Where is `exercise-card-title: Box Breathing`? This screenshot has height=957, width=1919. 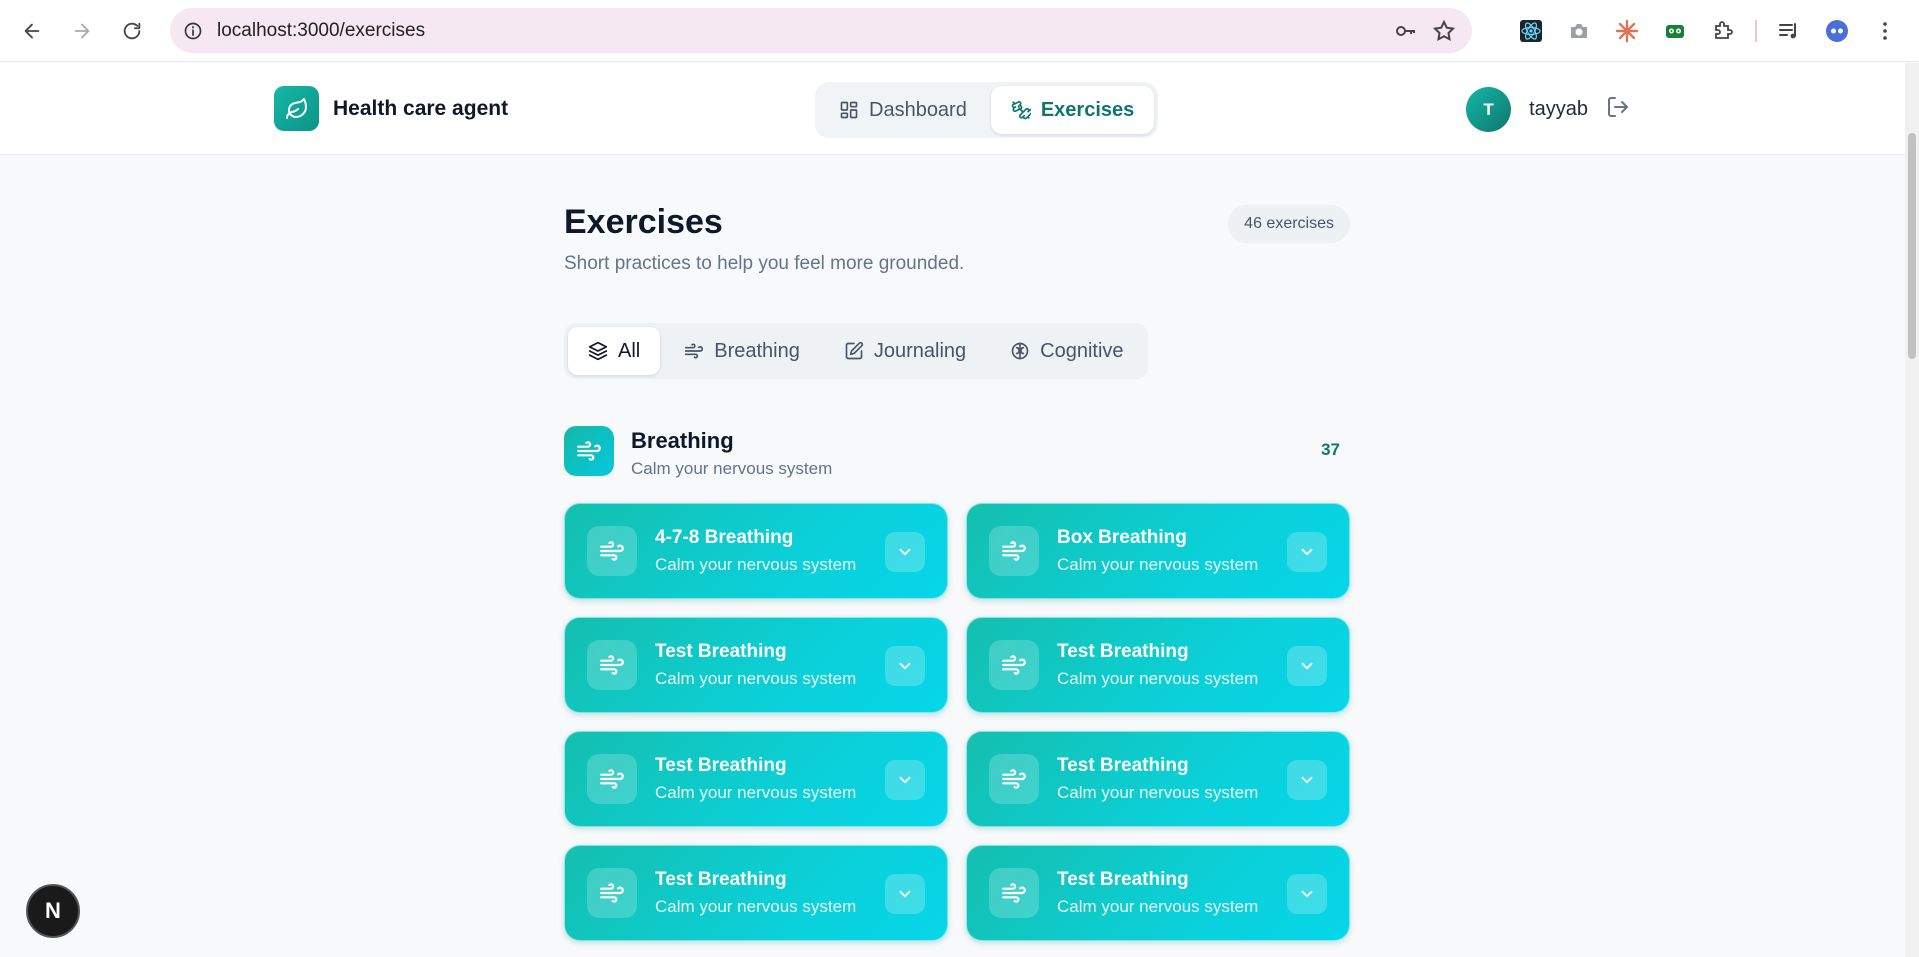 exercise-card-title: Box Breathing is located at coordinates (1122, 537).